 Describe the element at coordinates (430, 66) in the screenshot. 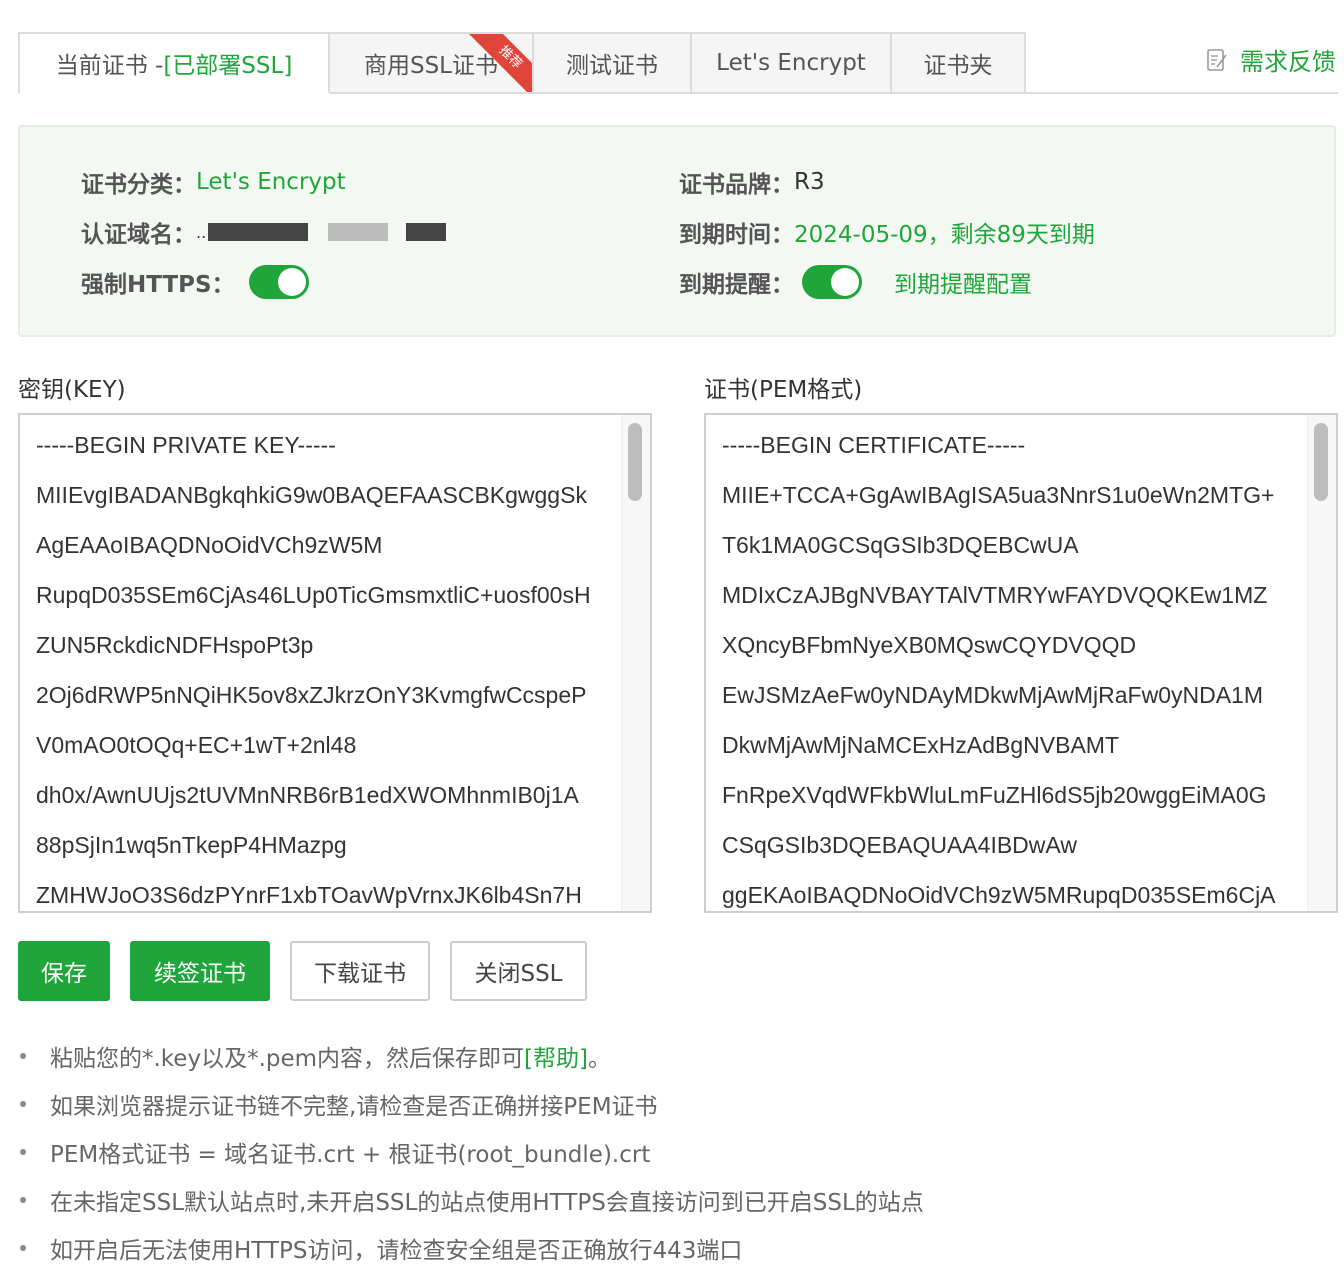

I see `tab-commercial-ssl-label: 商用SSL证书` at that location.